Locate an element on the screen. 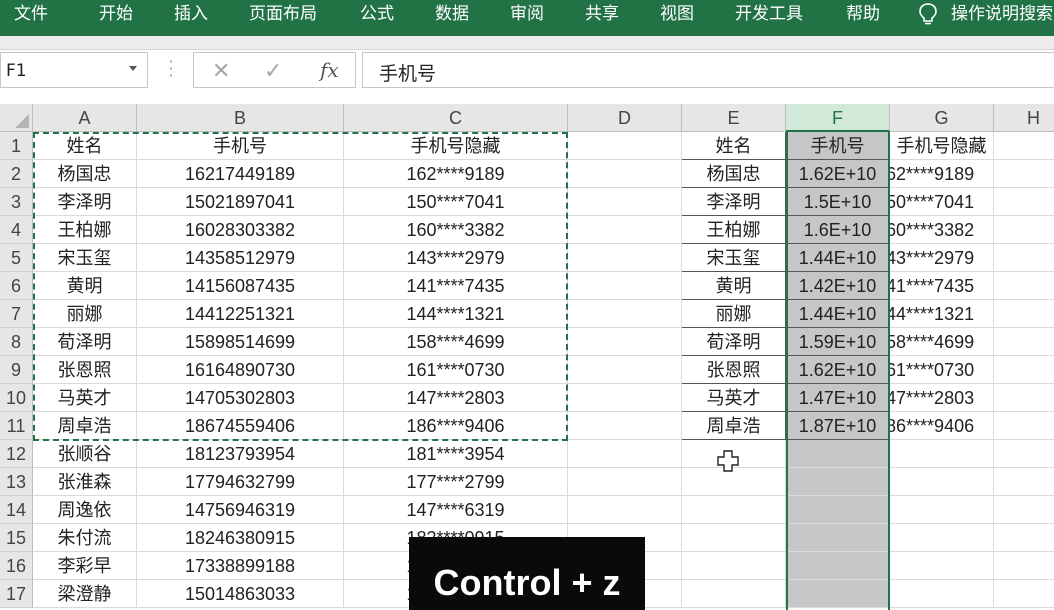 The width and height of the screenshot is (1054, 610). table-cell-g5: 143****2979 is located at coordinates (942, 258).